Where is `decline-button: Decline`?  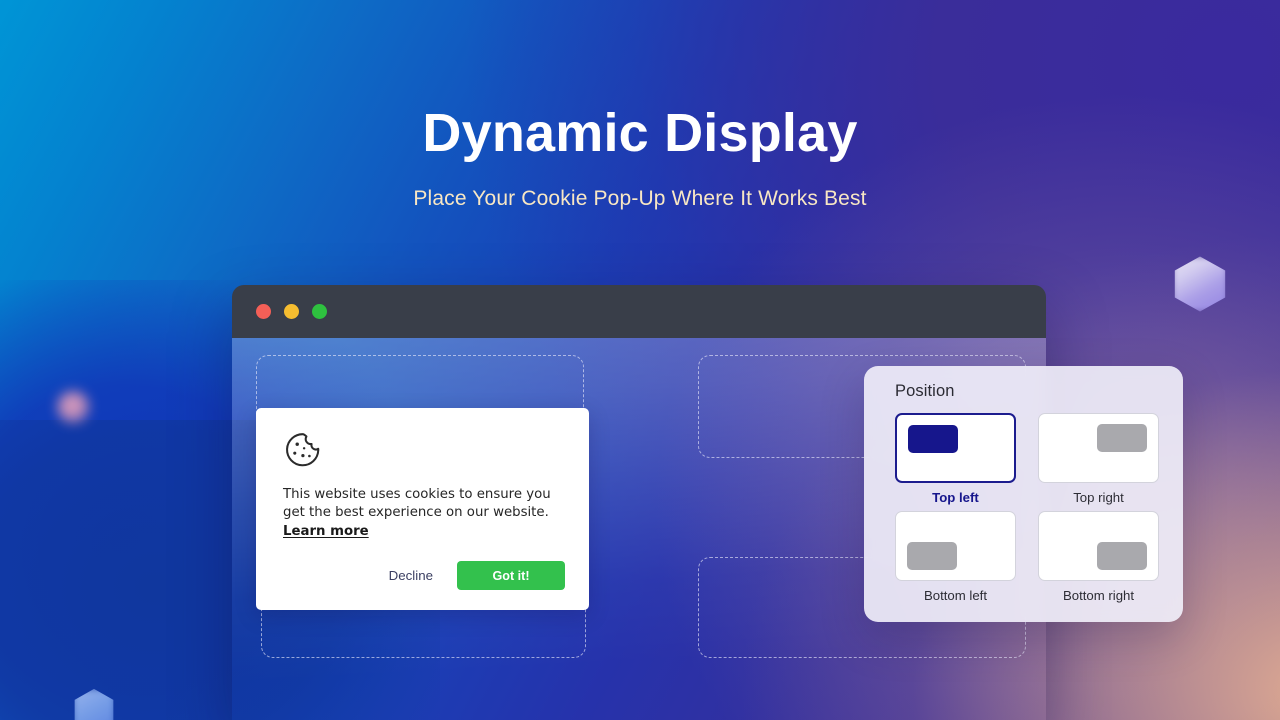 decline-button: Decline is located at coordinates (411, 575).